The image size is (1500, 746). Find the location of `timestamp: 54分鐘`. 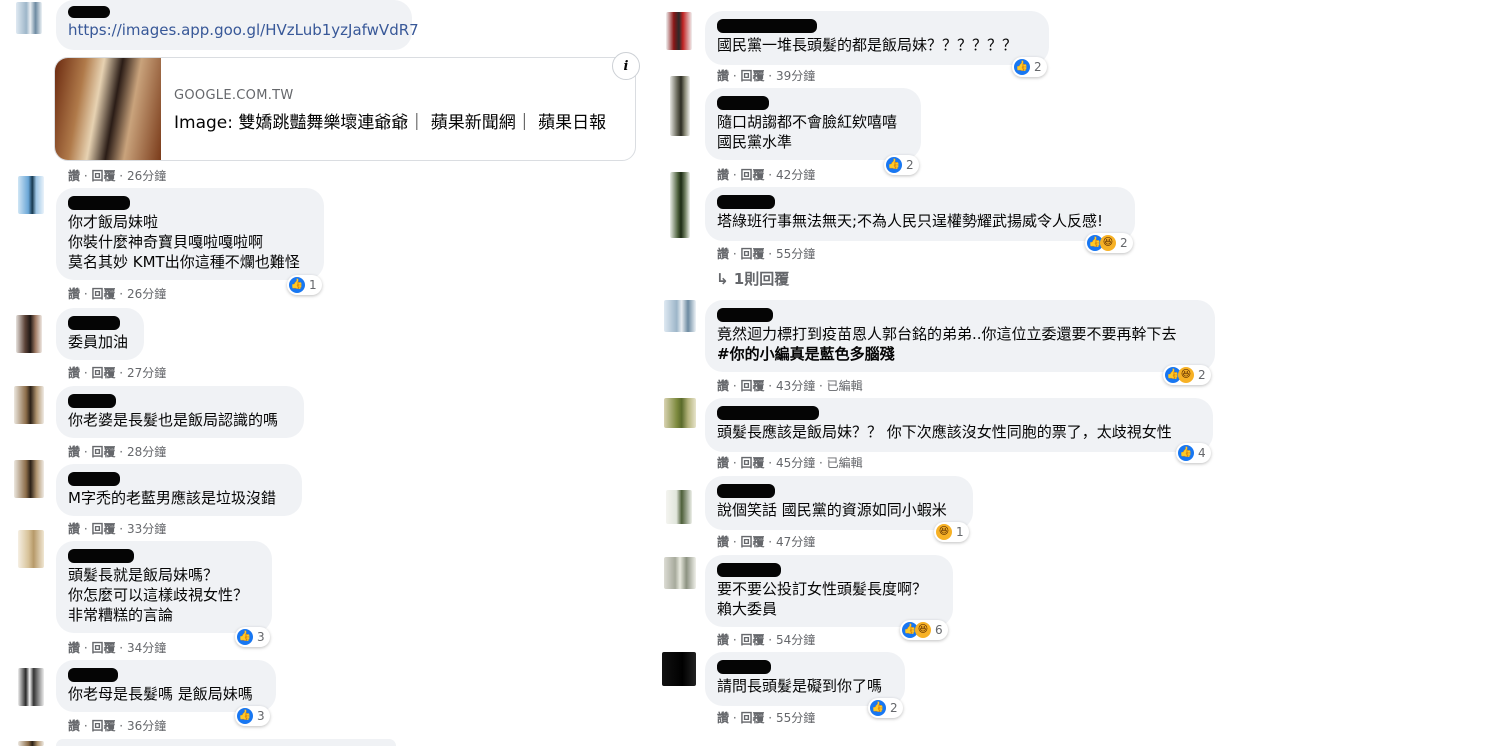

timestamp: 54分鐘 is located at coordinates (795, 640).